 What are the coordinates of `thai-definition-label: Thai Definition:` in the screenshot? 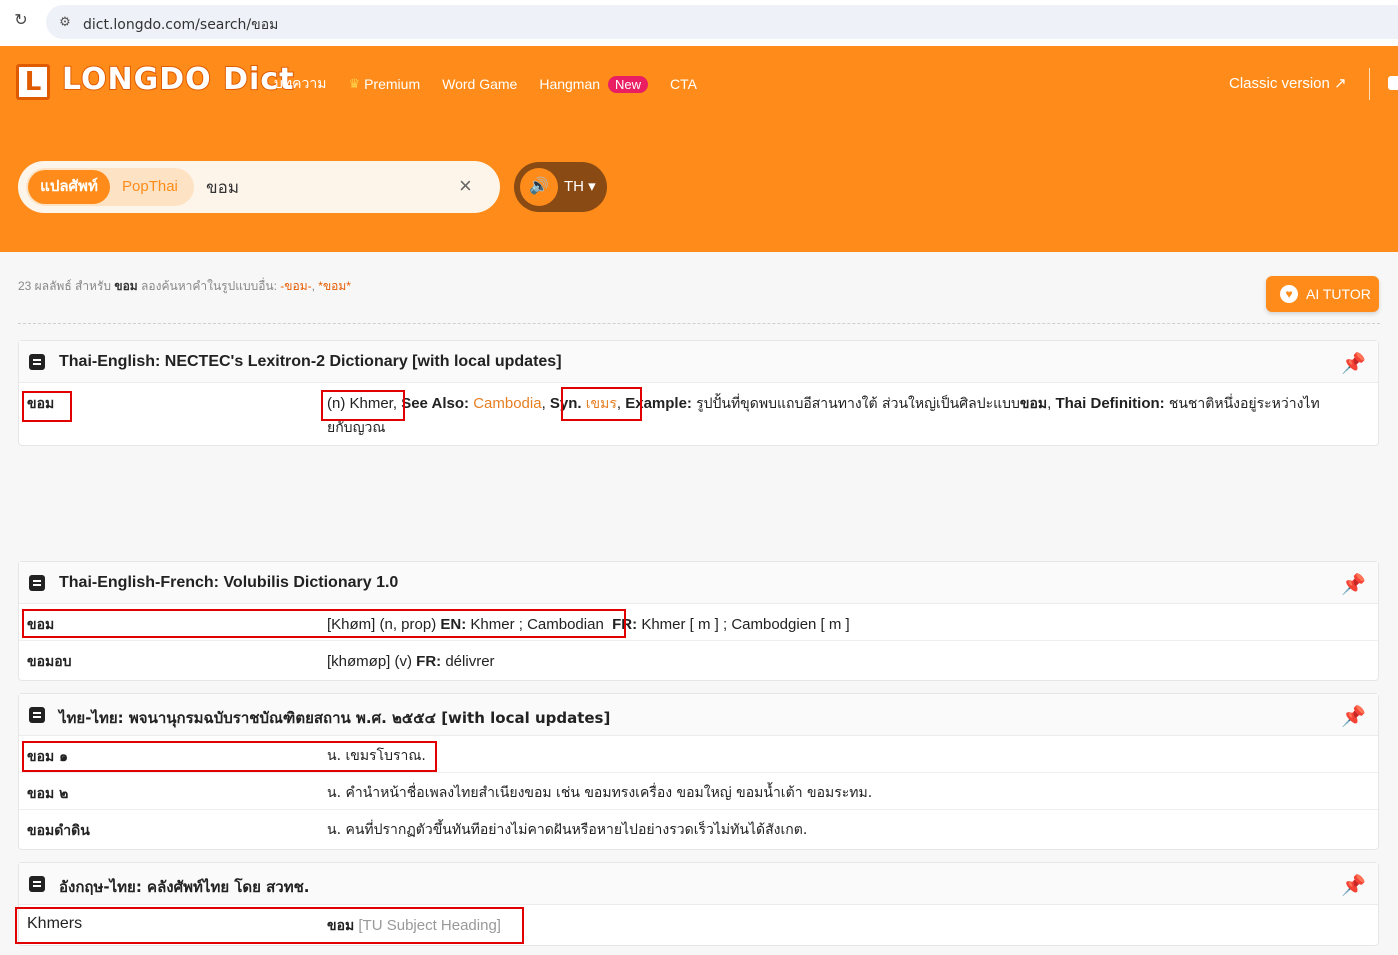 It's located at (1110, 403).